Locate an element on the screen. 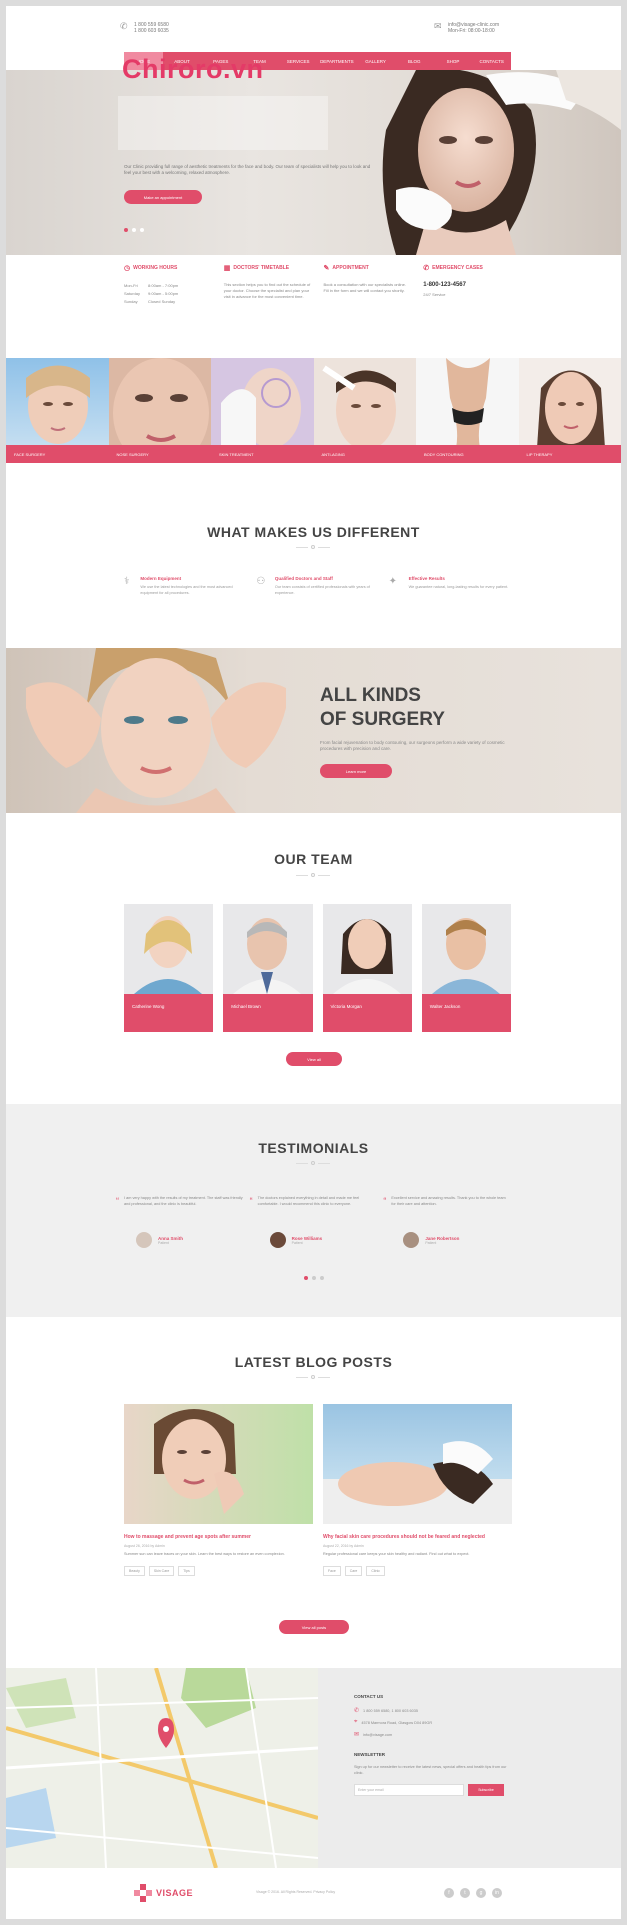 The image size is (627, 1925). top-phone-line-2: 1 800 603 6035 is located at coordinates (151, 31).